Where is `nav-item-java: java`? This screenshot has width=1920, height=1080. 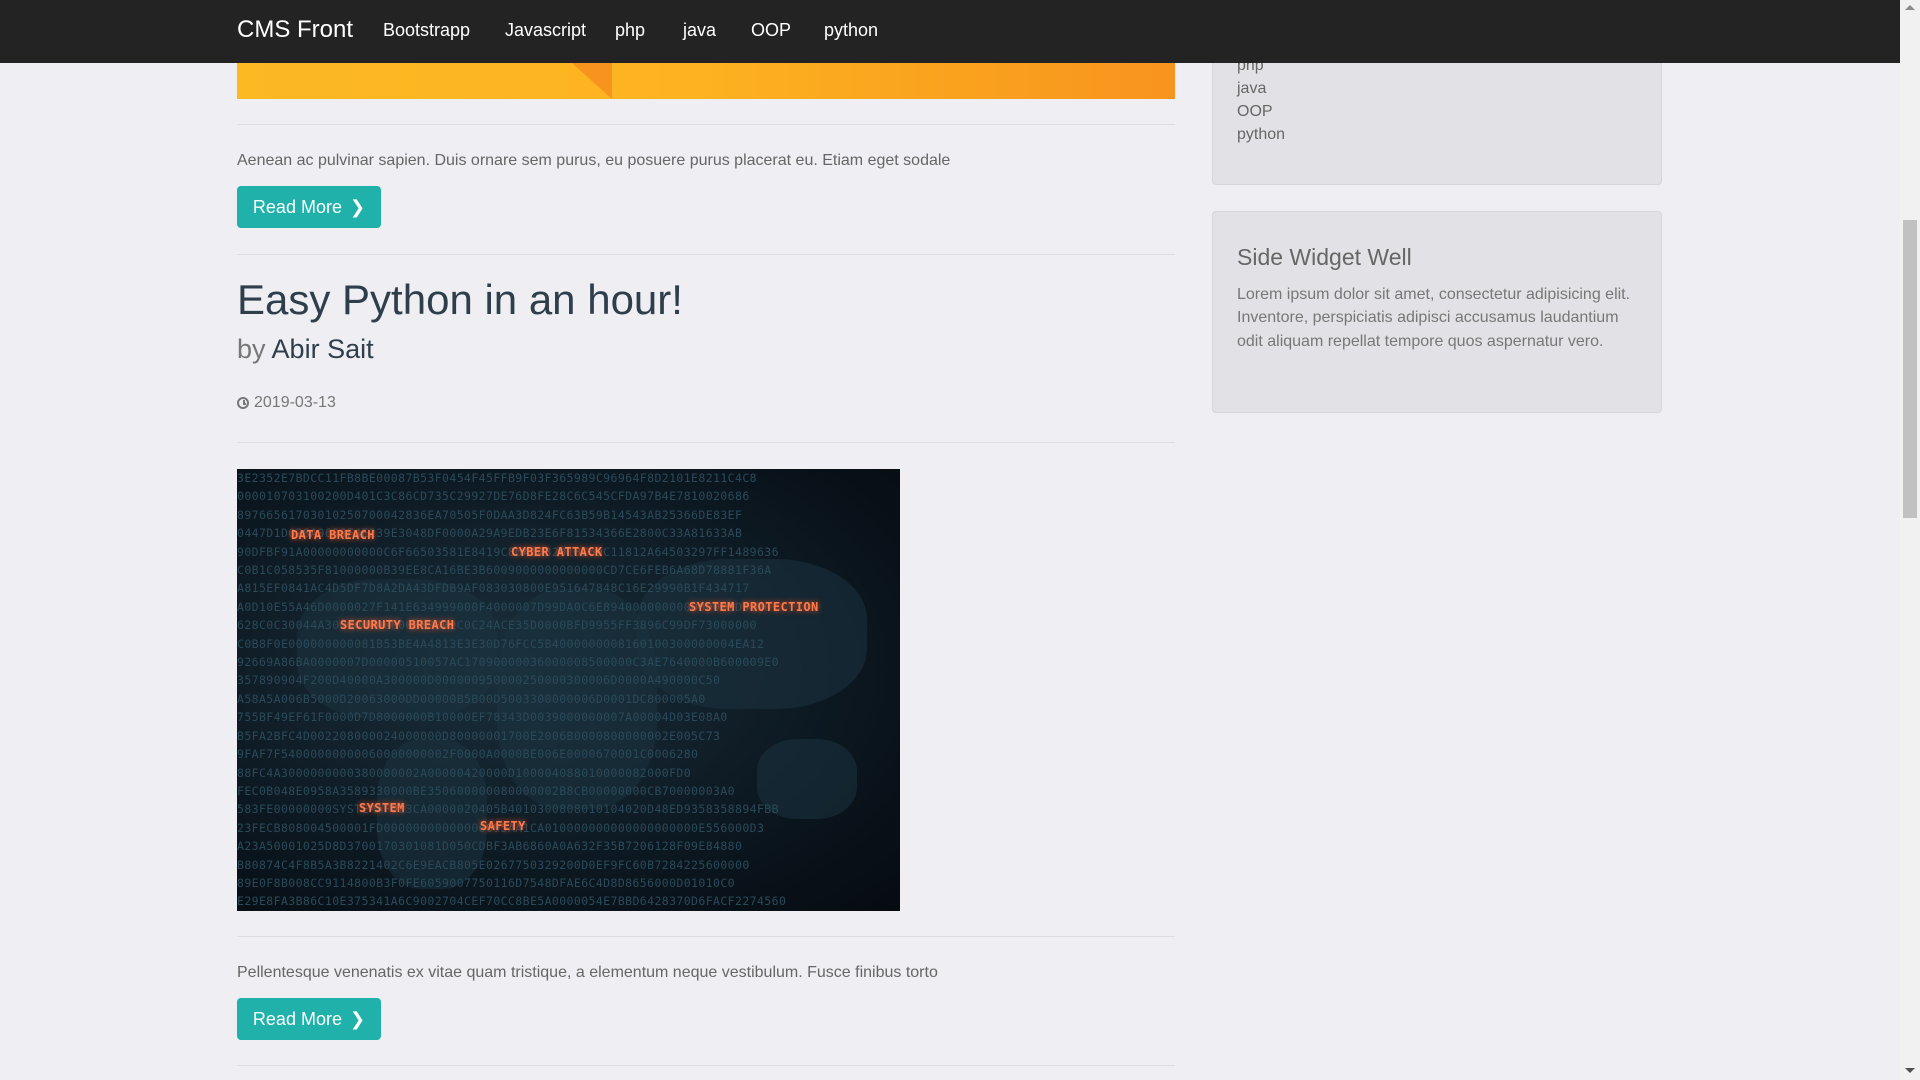
nav-item-java: java is located at coordinates (699, 30).